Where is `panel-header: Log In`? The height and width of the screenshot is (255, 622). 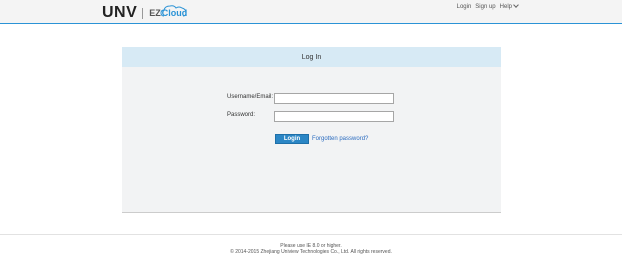
panel-header: Log In is located at coordinates (311, 57).